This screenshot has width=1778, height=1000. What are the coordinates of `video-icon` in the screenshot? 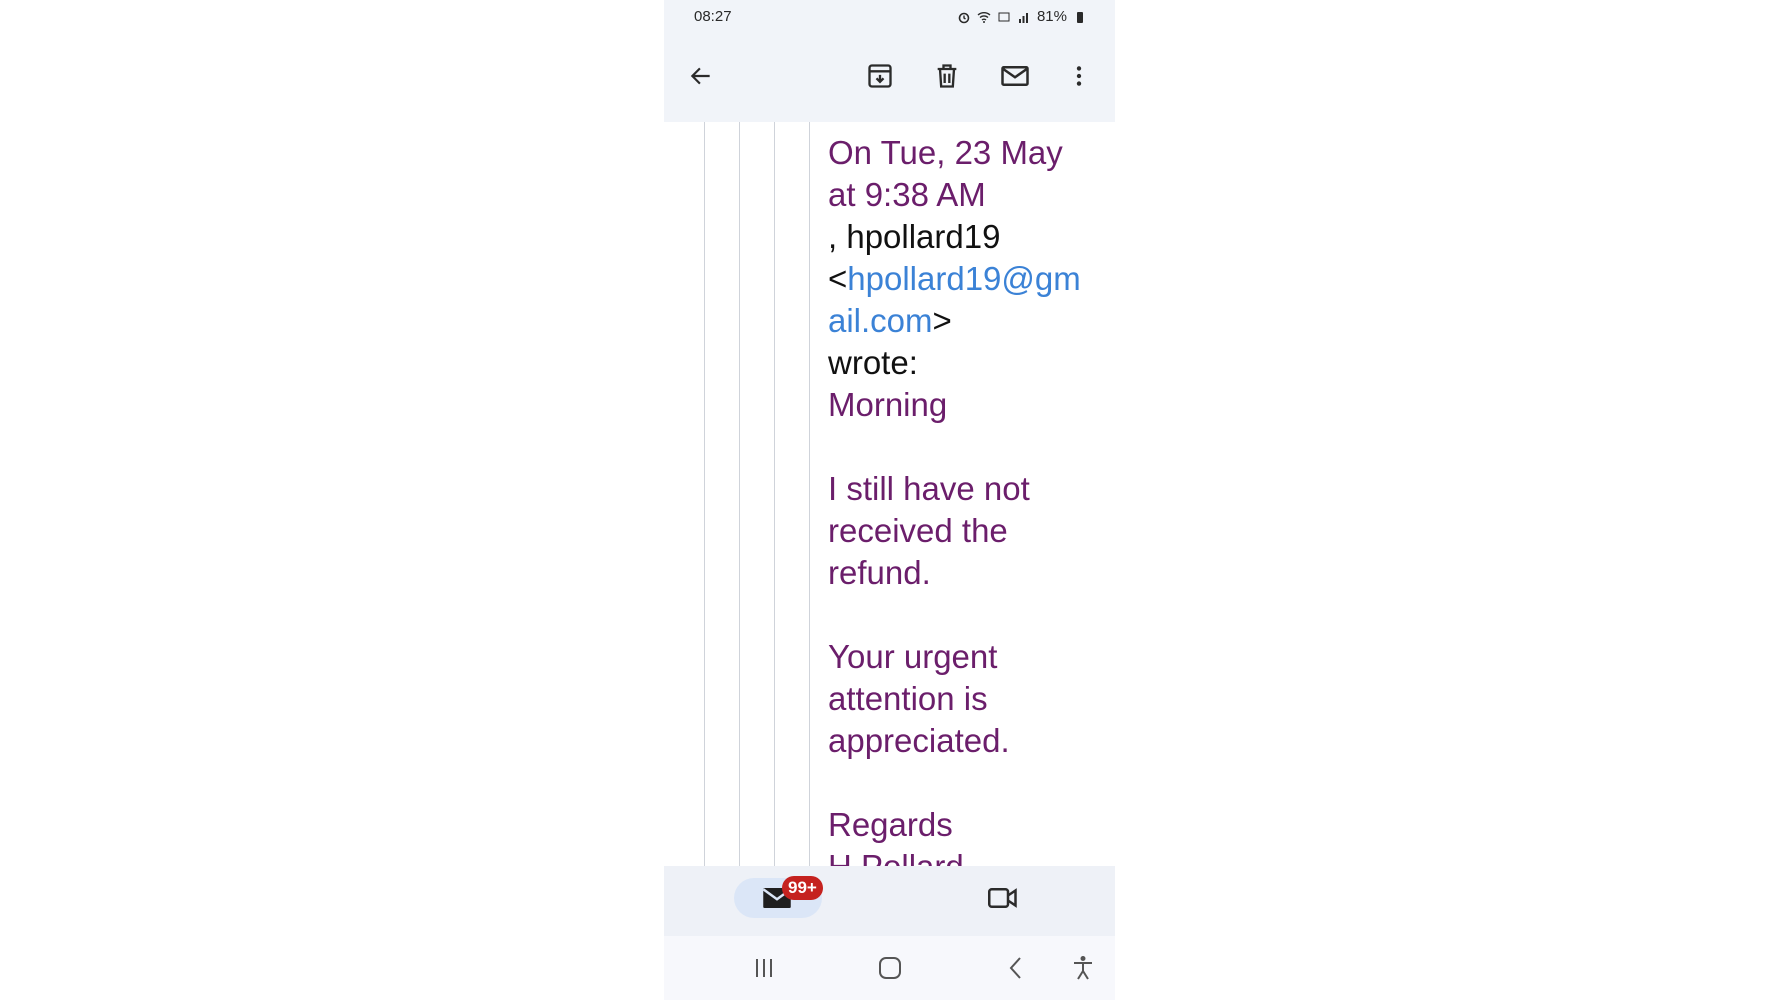 It's located at (1002, 898).